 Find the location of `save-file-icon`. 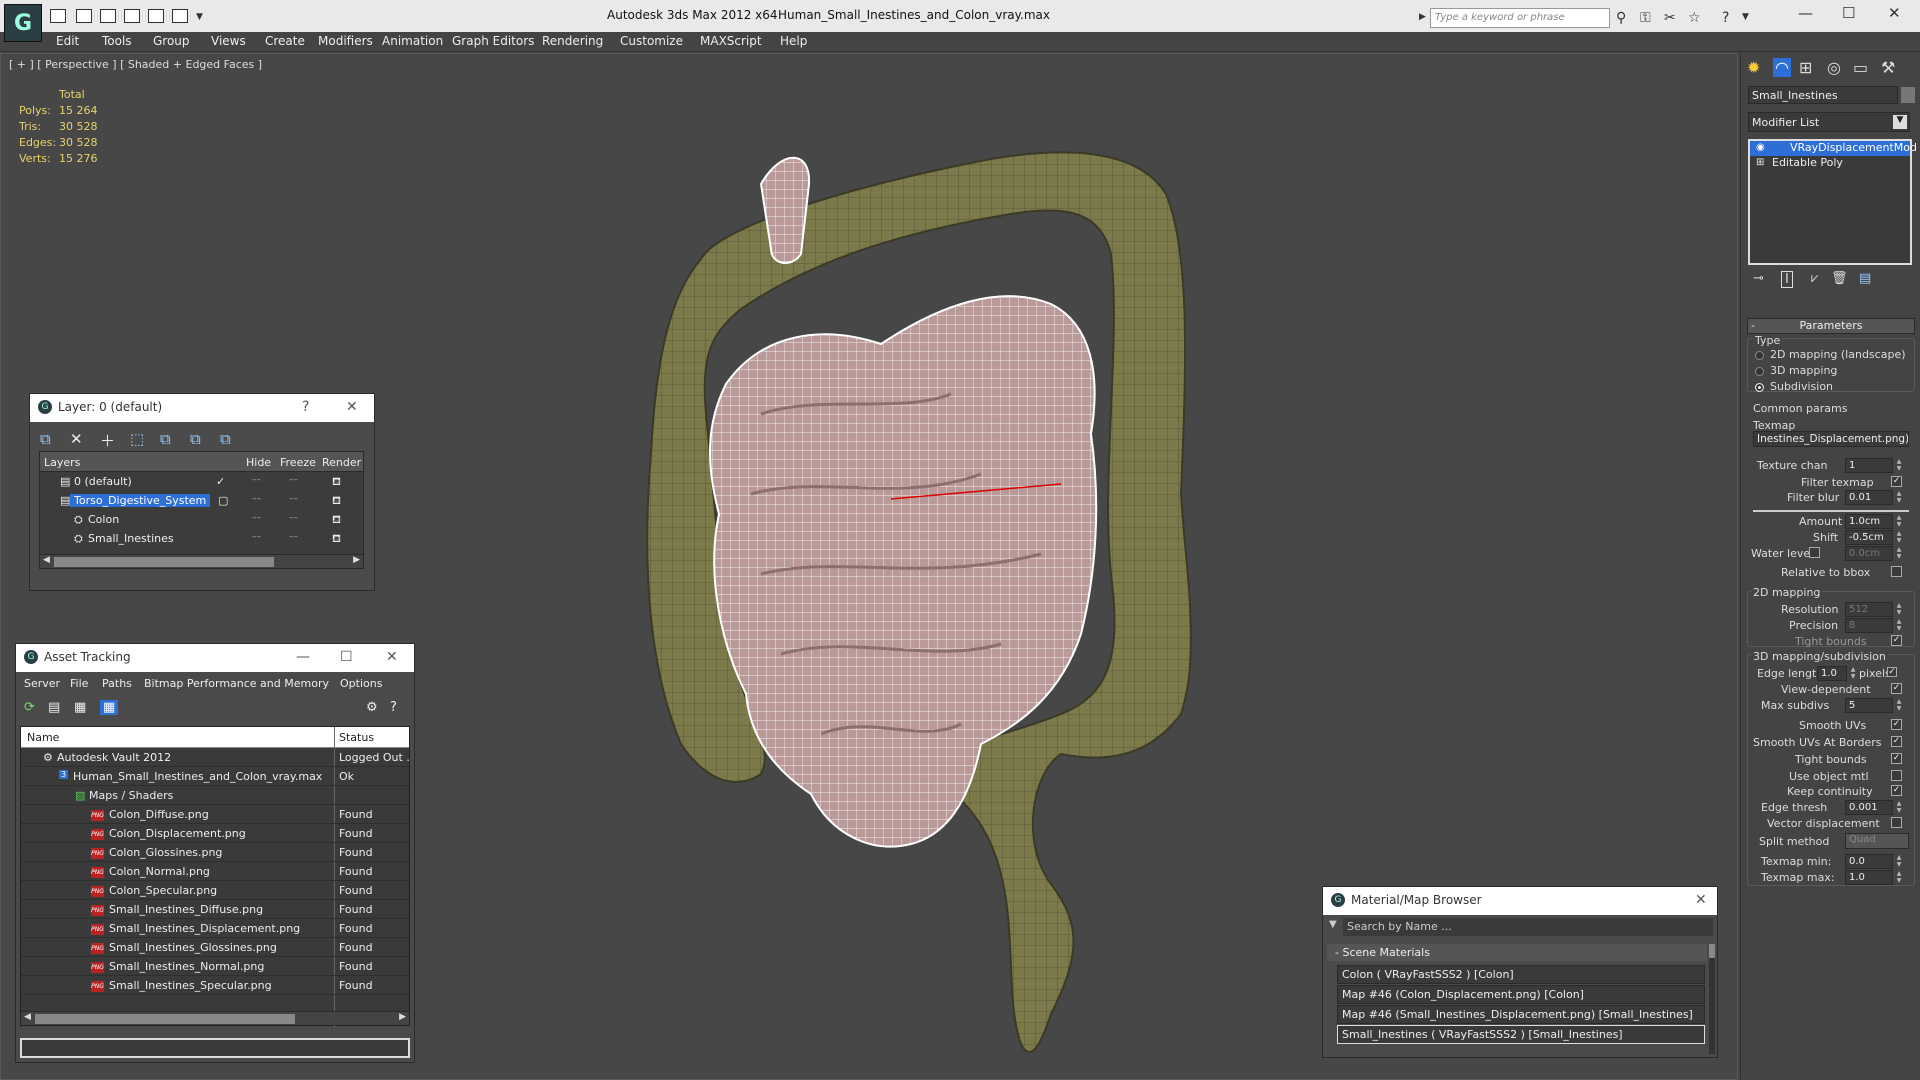

save-file-icon is located at coordinates (84, 16).